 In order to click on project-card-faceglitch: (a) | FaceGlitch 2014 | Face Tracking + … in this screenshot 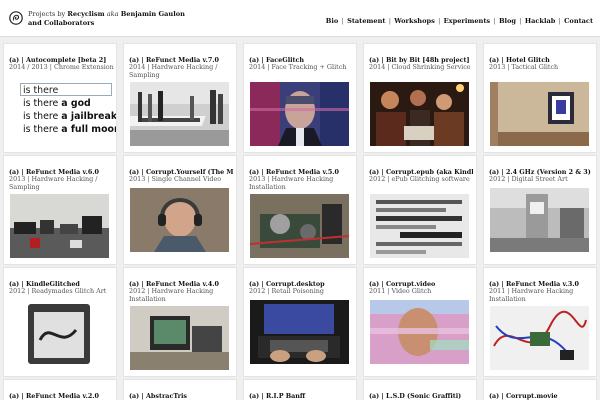, I will do `click(300, 98)`.